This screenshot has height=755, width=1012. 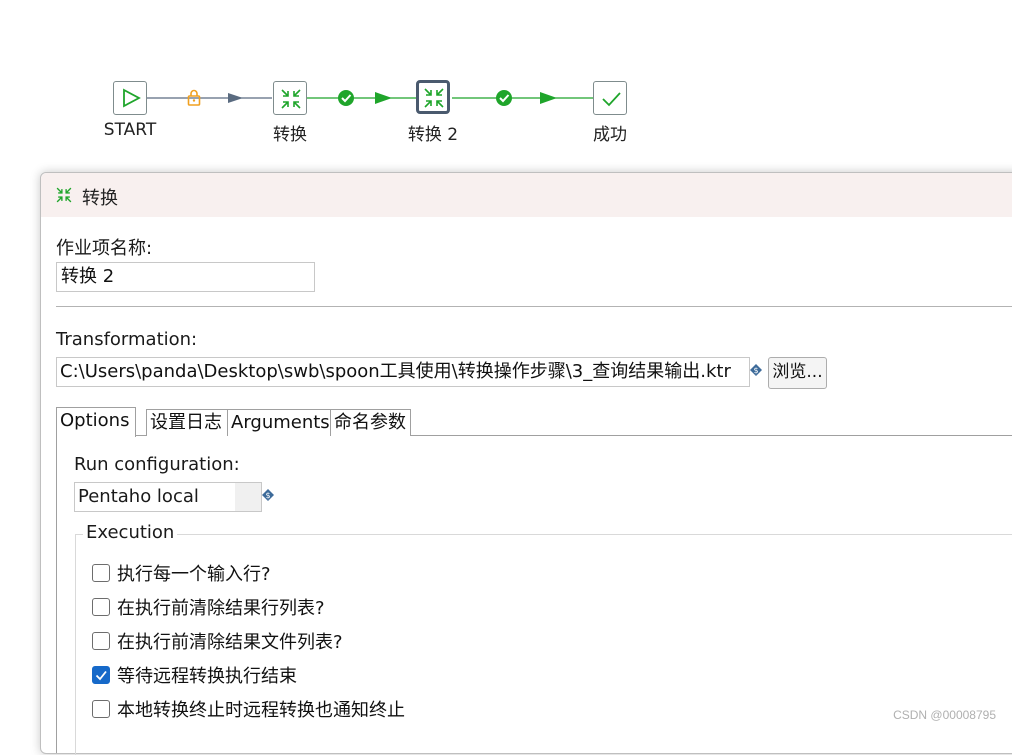 What do you see at coordinates (101, 641) in the screenshot?
I see `checkbox-clear-result-files` at bounding box center [101, 641].